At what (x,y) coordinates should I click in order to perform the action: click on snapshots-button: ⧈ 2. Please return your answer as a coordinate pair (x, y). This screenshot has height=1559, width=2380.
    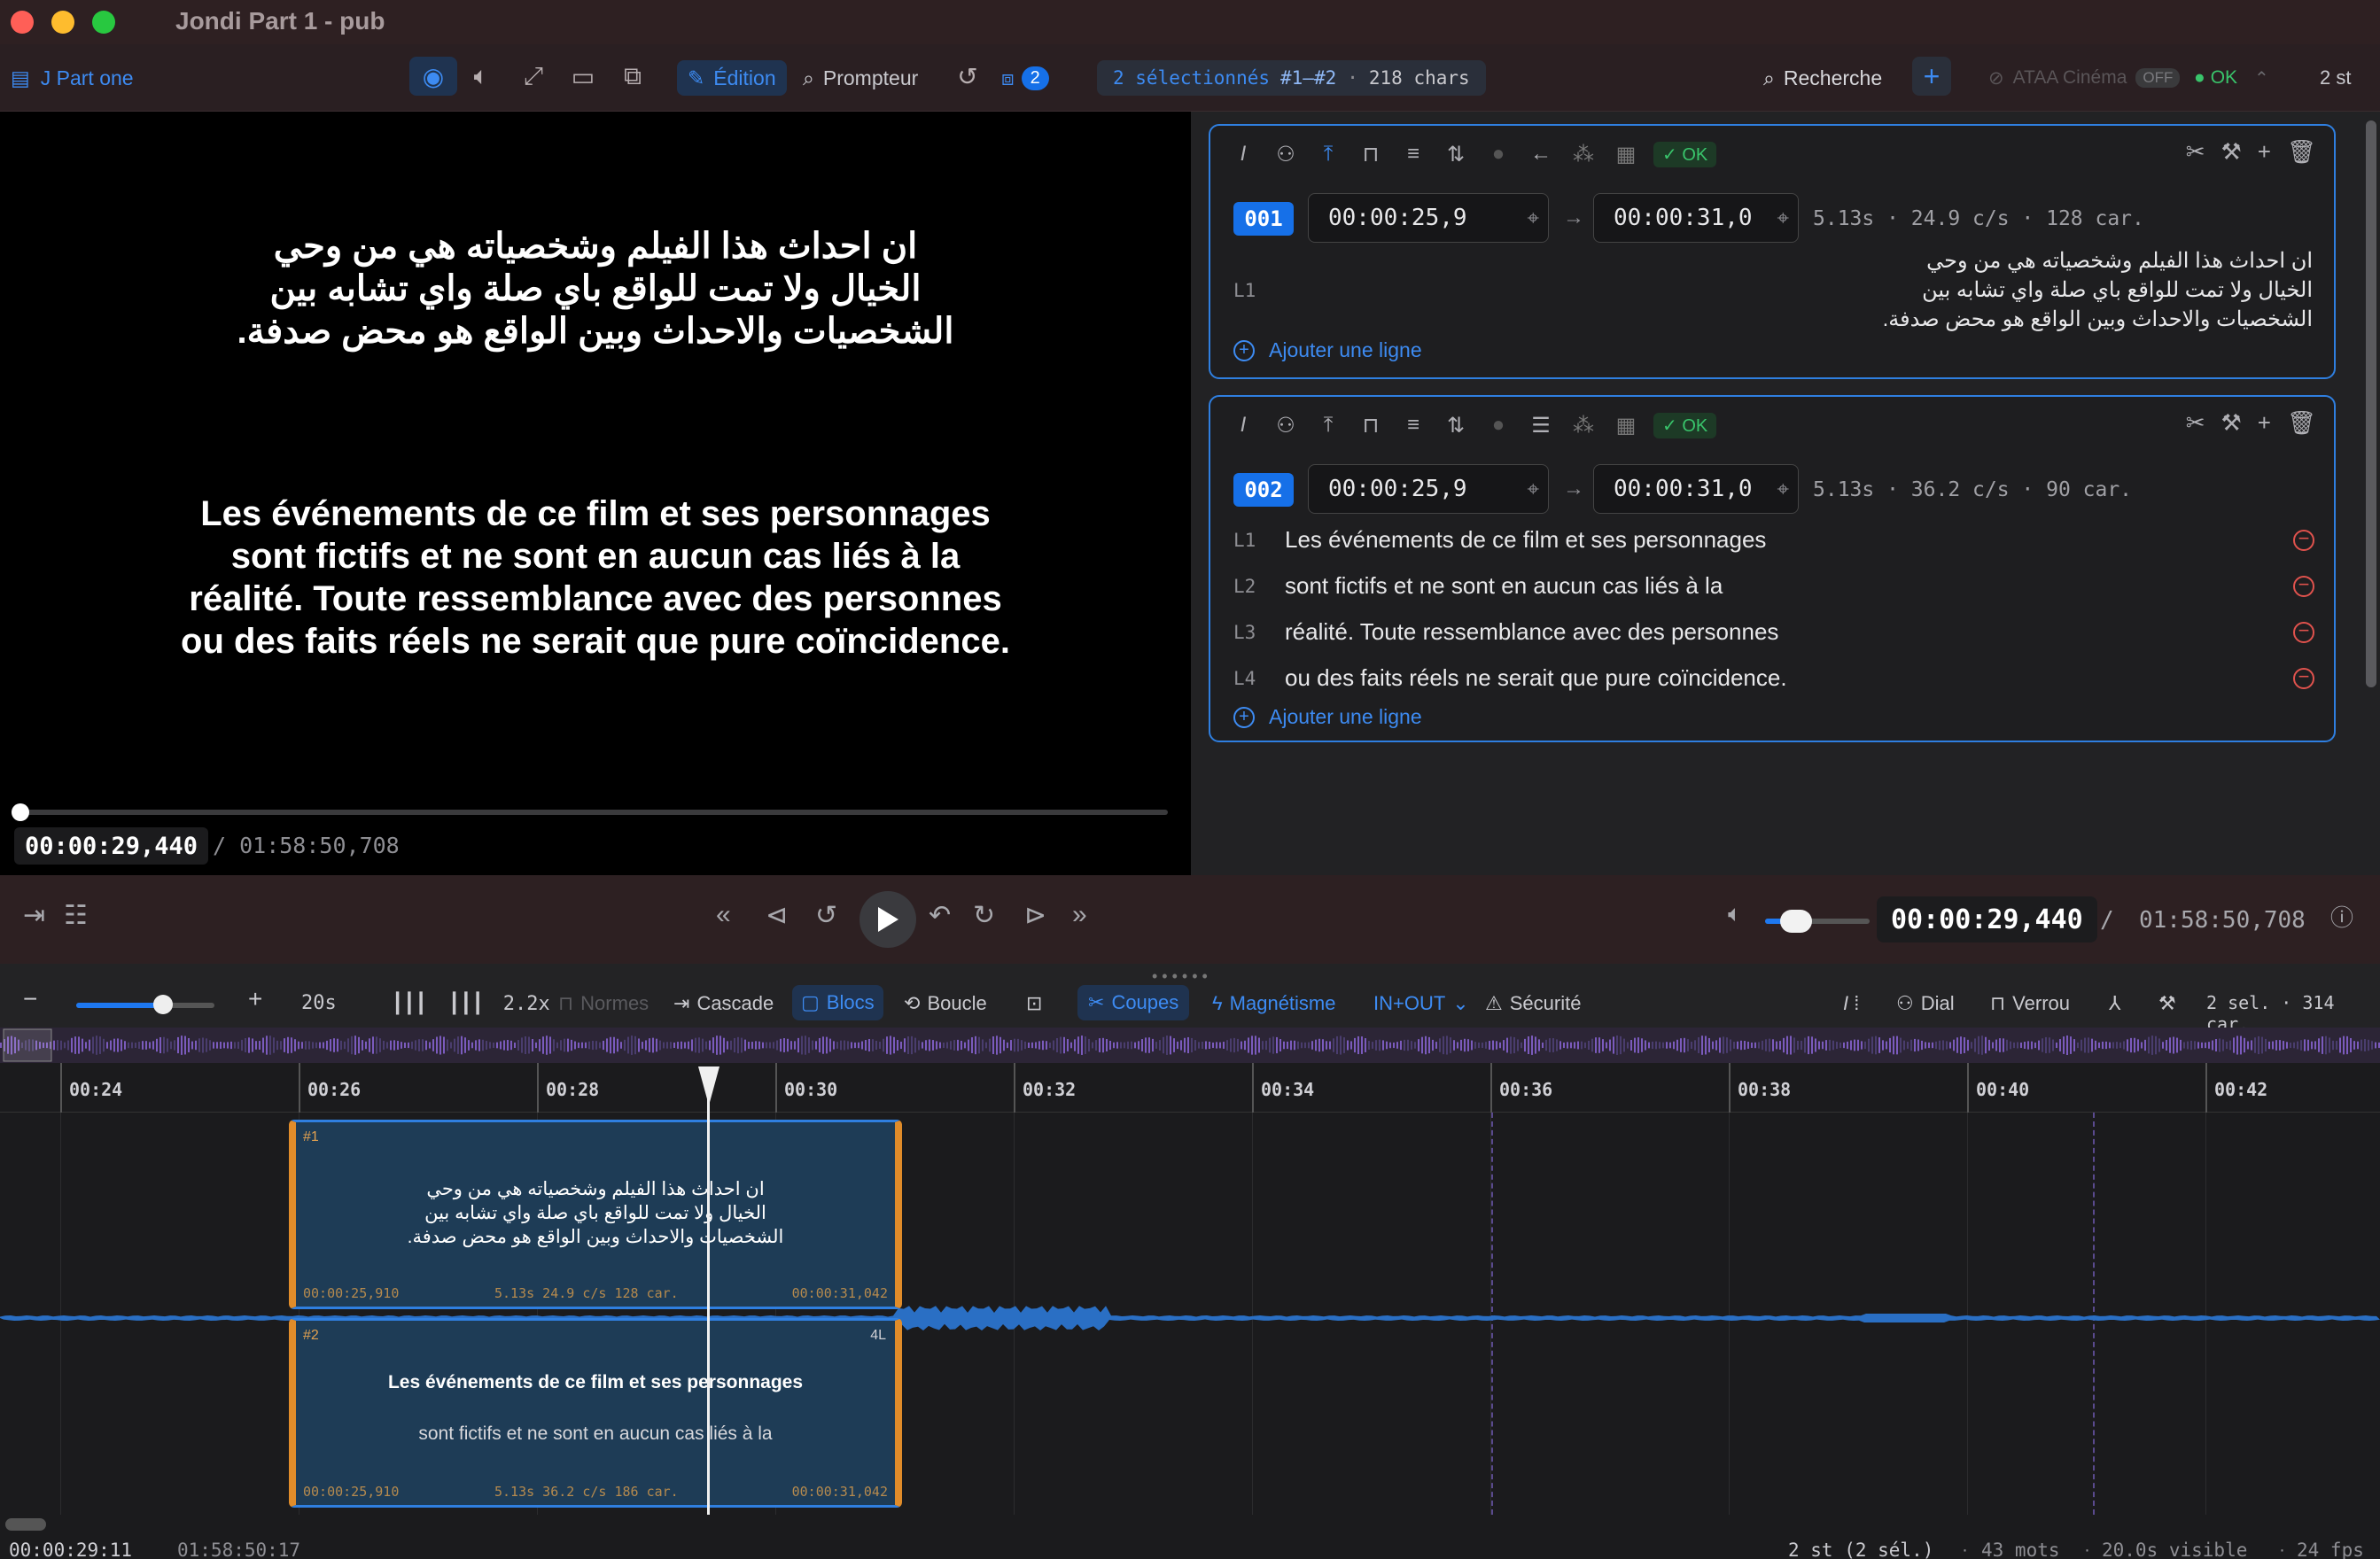
    Looking at the image, I should click on (1025, 78).